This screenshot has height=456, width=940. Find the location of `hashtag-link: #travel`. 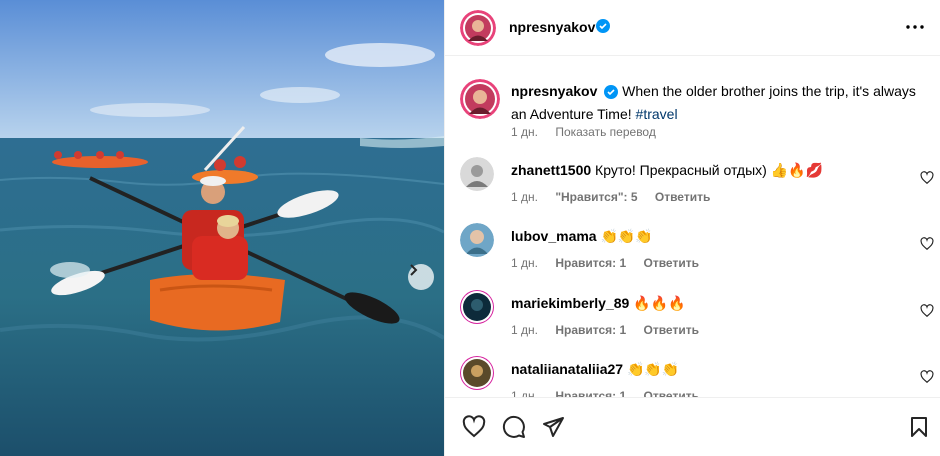

hashtag-link: #travel is located at coordinates (657, 114).